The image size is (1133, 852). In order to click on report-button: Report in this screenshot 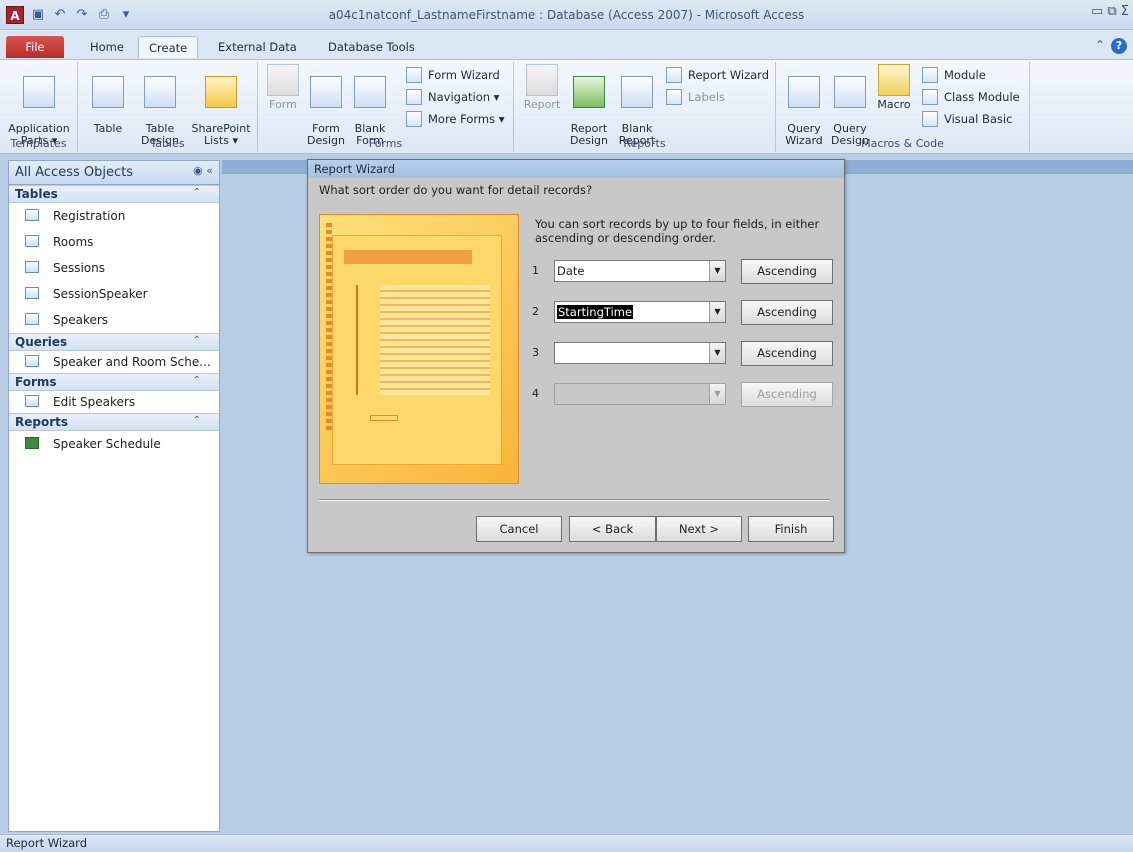, I will do `click(542, 87)`.